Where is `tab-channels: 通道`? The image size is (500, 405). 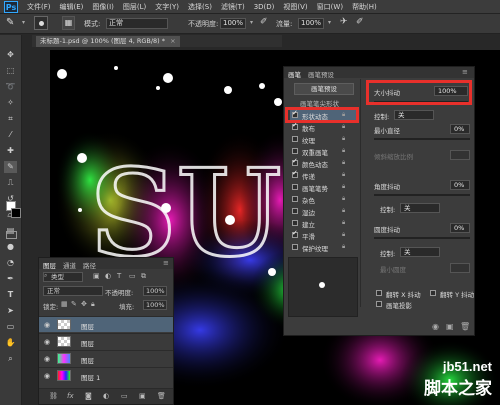
tab-channels: 通道 is located at coordinates (69, 265).